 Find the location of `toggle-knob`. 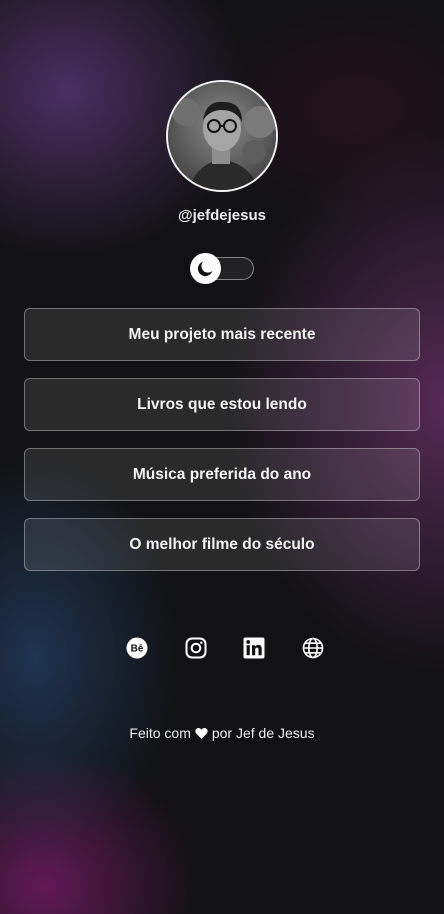

toggle-knob is located at coordinates (205, 268).